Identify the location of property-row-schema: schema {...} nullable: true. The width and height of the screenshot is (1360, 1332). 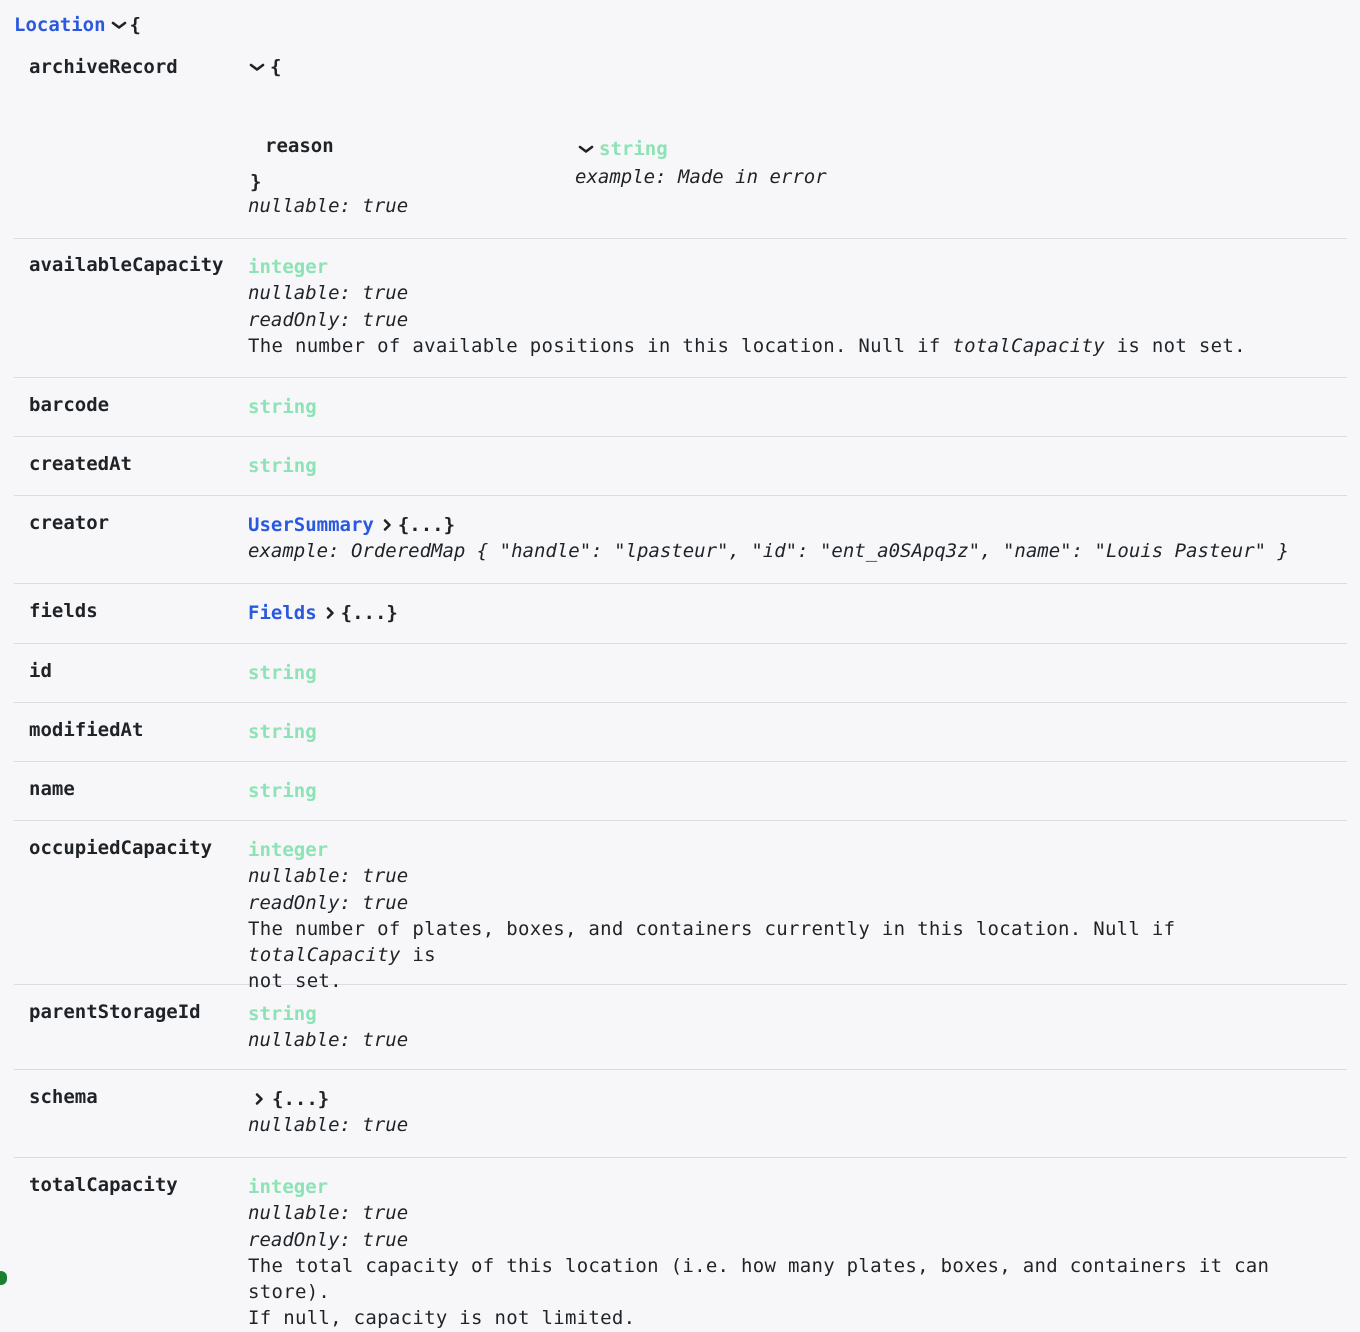
(680, 1114).